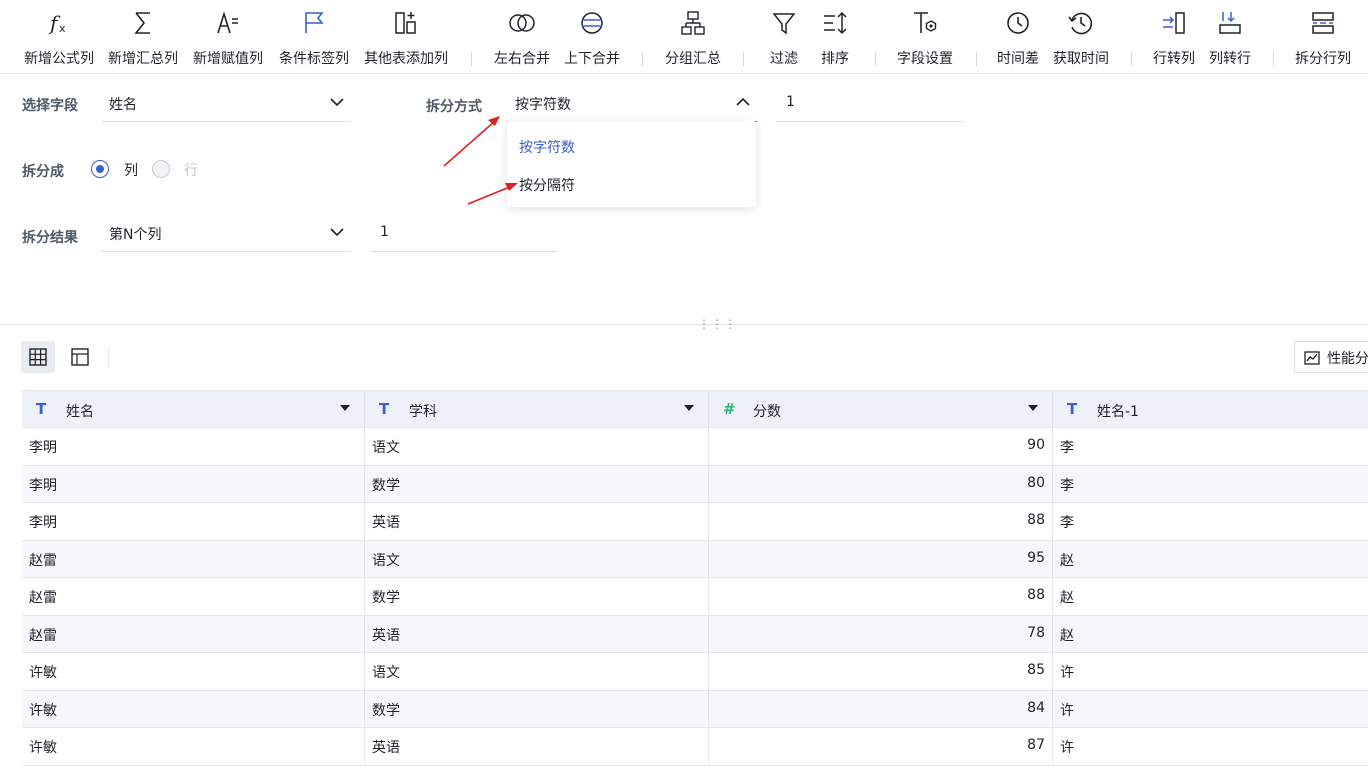 The width and height of the screenshot is (1368, 781). What do you see at coordinates (835, 39) in the screenshot?
I see `sort-button: 排序` at bounding box center [835, 39].